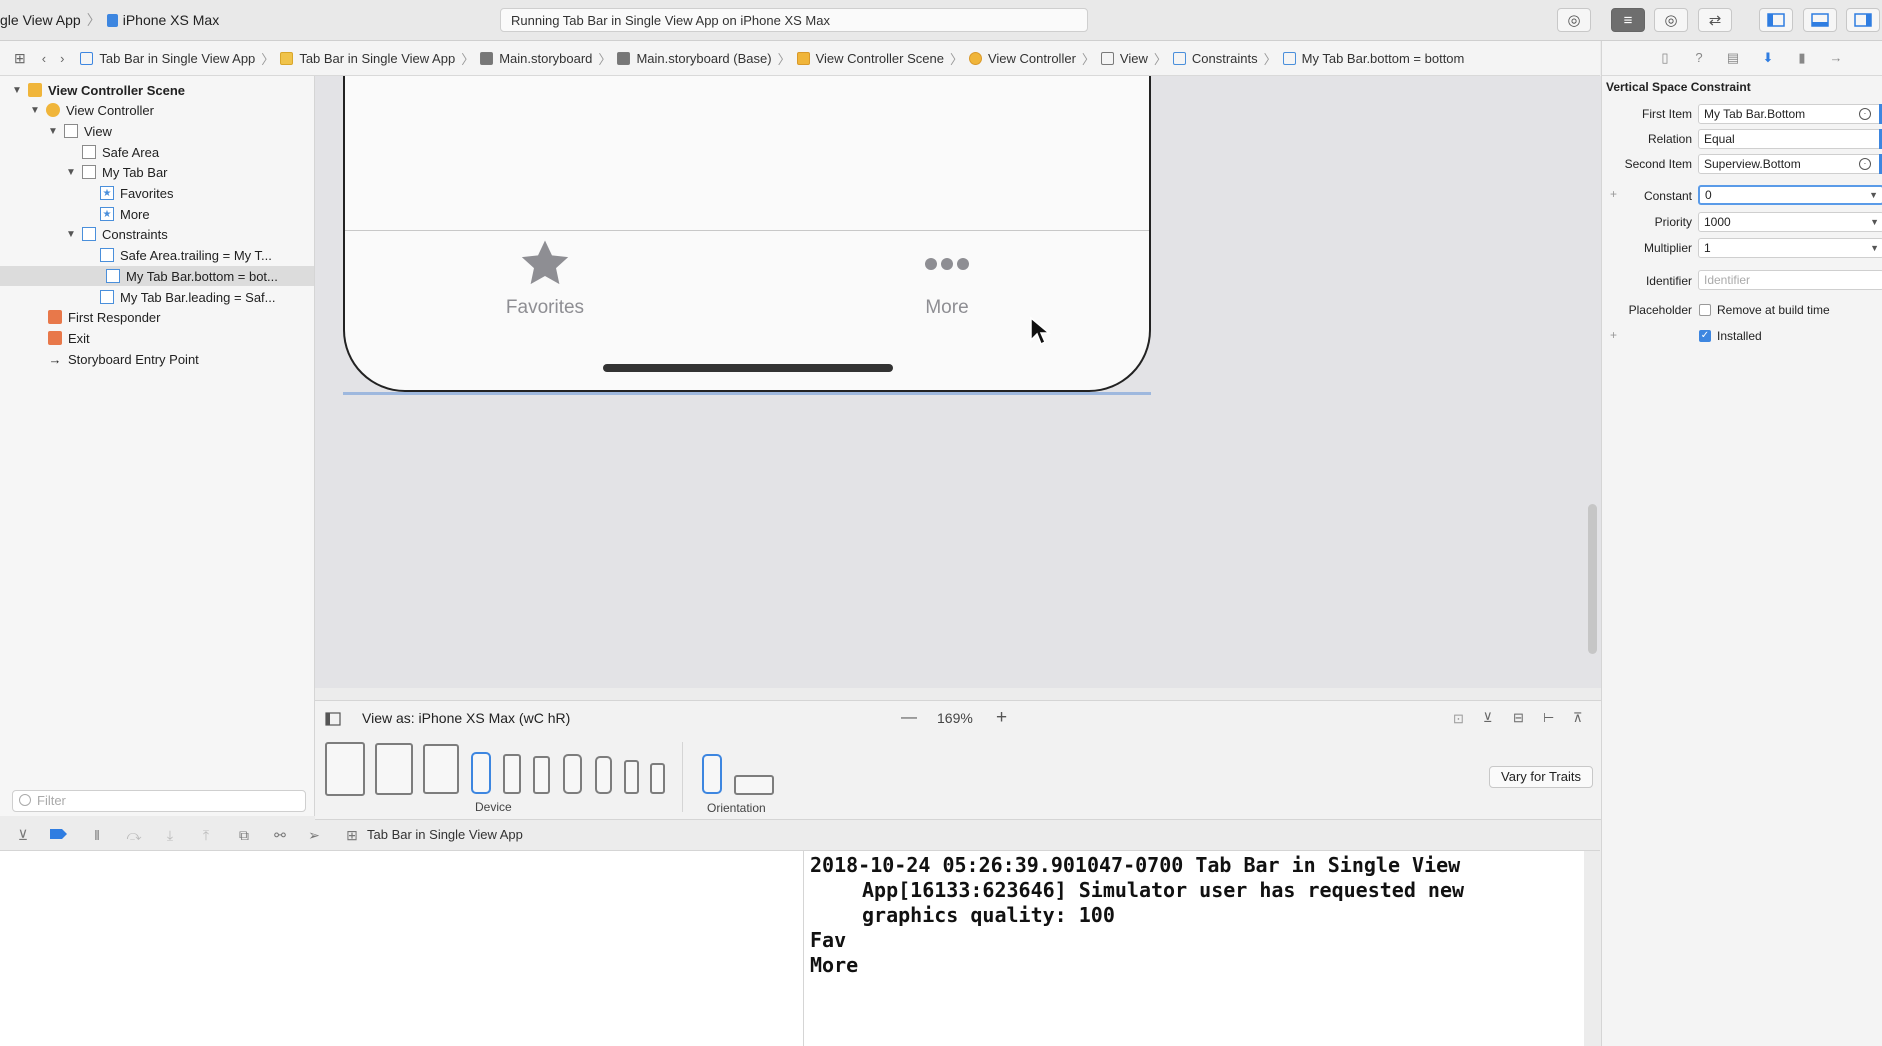 This screenshot has height=1046, width=1882. I want to click on orientation-portrait, so click(712, 774).